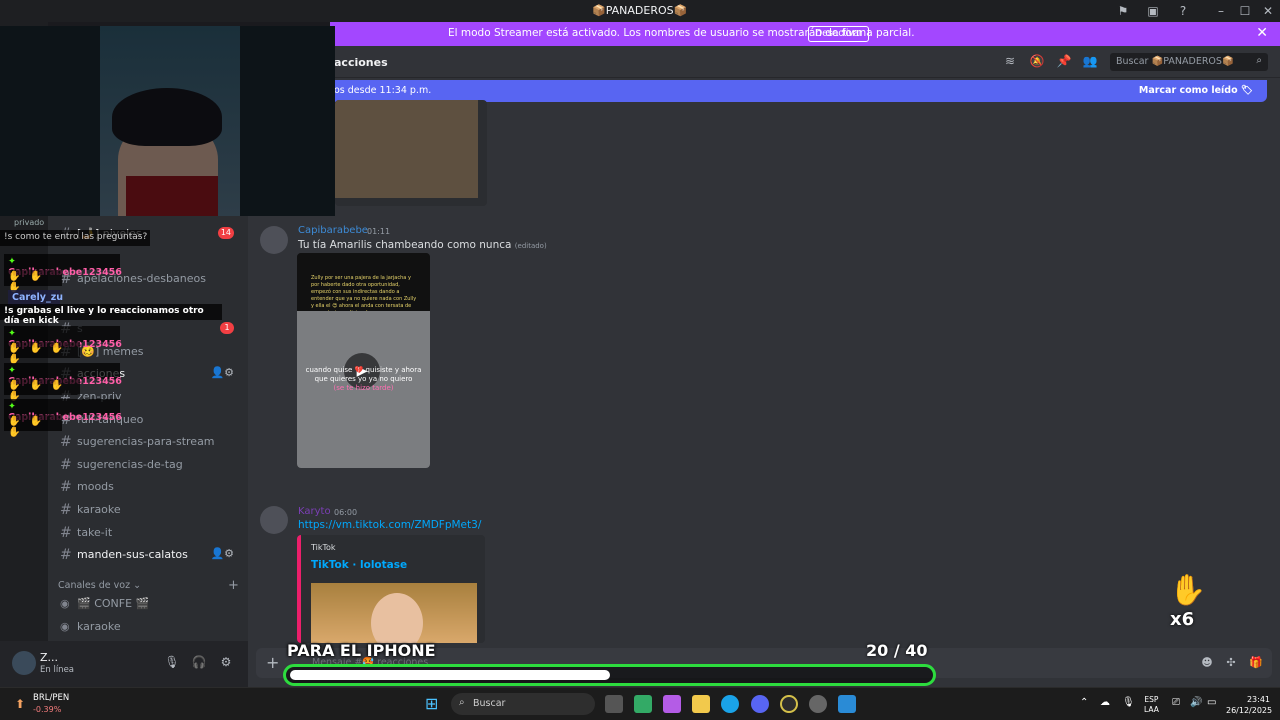 This screenshot has width=1280, height=720. I want to click on language-indicator: ESP LAA, so click(1151, 705).